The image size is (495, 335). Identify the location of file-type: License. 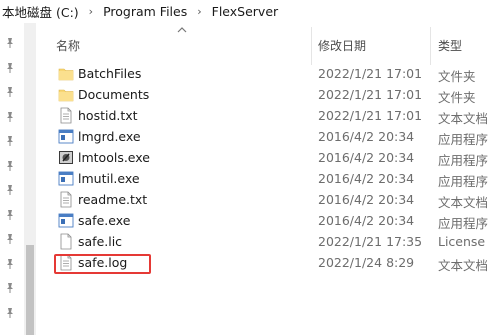
(462, 241).